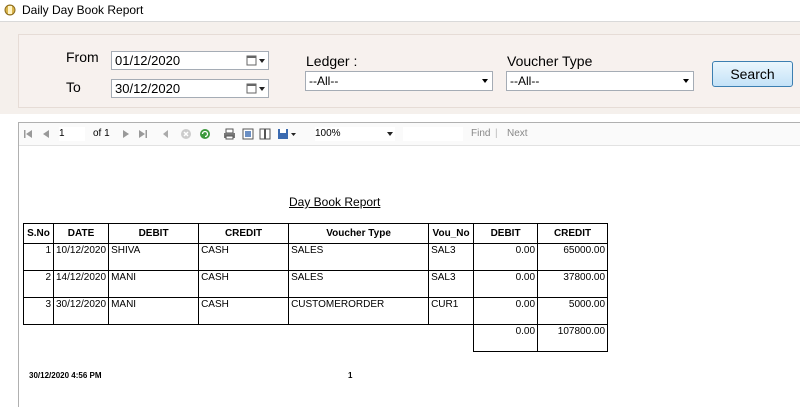 The height and width of the screenshot is (407, 800). Describe the element at coordinates (573, 284) in the screenshot. I see `table-cell: 37800.00` at that location.